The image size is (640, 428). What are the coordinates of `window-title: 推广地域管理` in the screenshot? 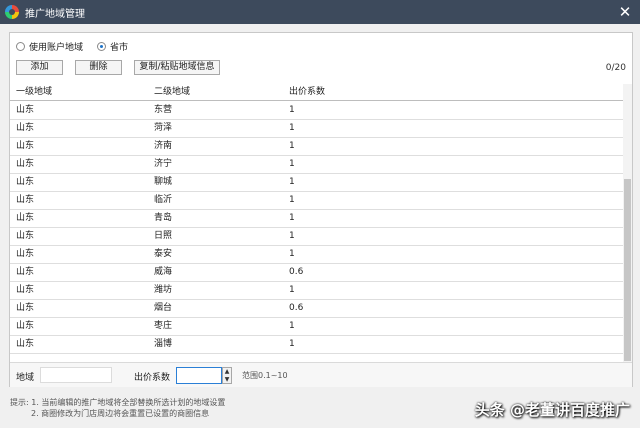 It's located at (55, 14).